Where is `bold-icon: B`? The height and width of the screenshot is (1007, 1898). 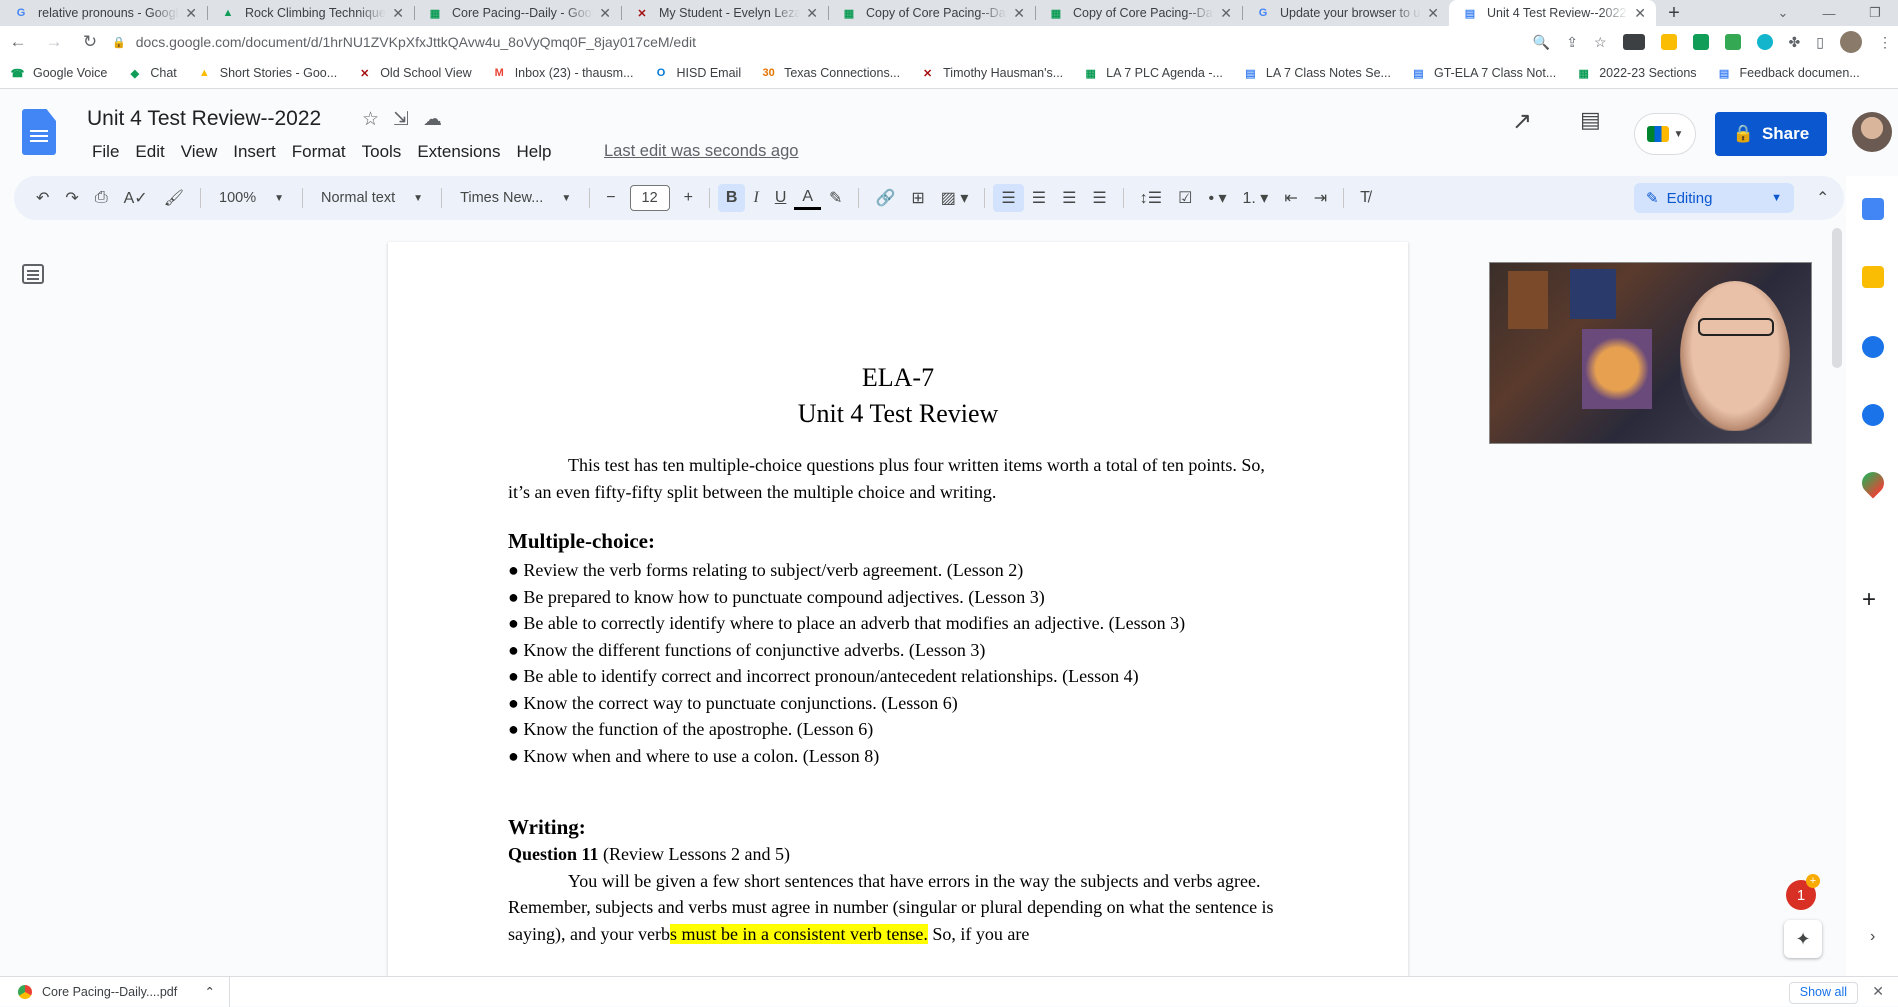 bold-icon: B is located at coordinates (731, 198).